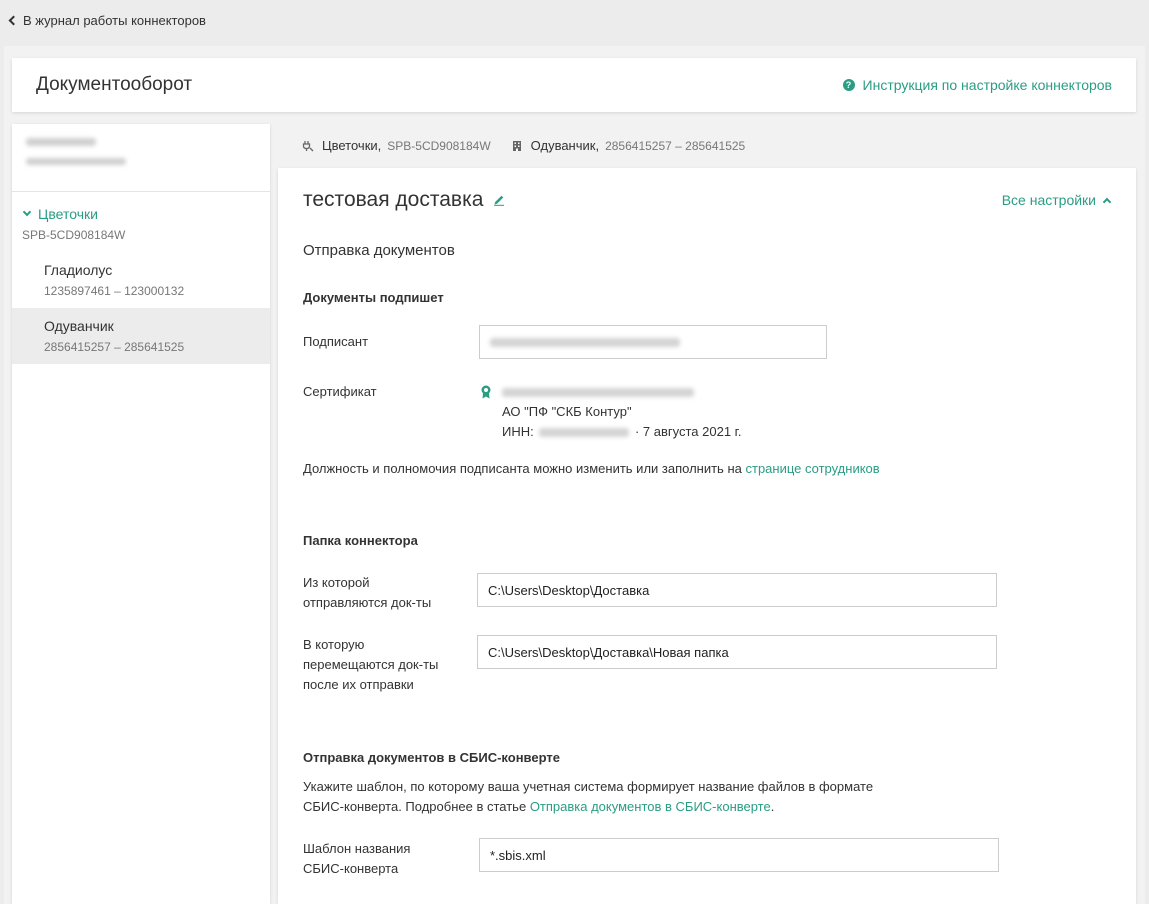 The image size is (1149, 904). What do you see at coordinates (141, 217) in the screenshot?
I see `sidebar-group-connector: Цветочки SPB-5CD908184W` at bounding box center [141, 217].